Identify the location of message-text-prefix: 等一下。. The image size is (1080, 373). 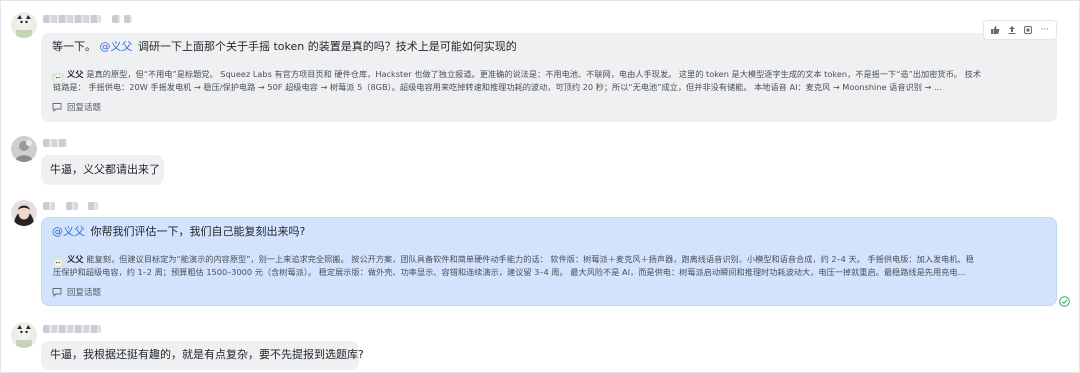
(74, 46).